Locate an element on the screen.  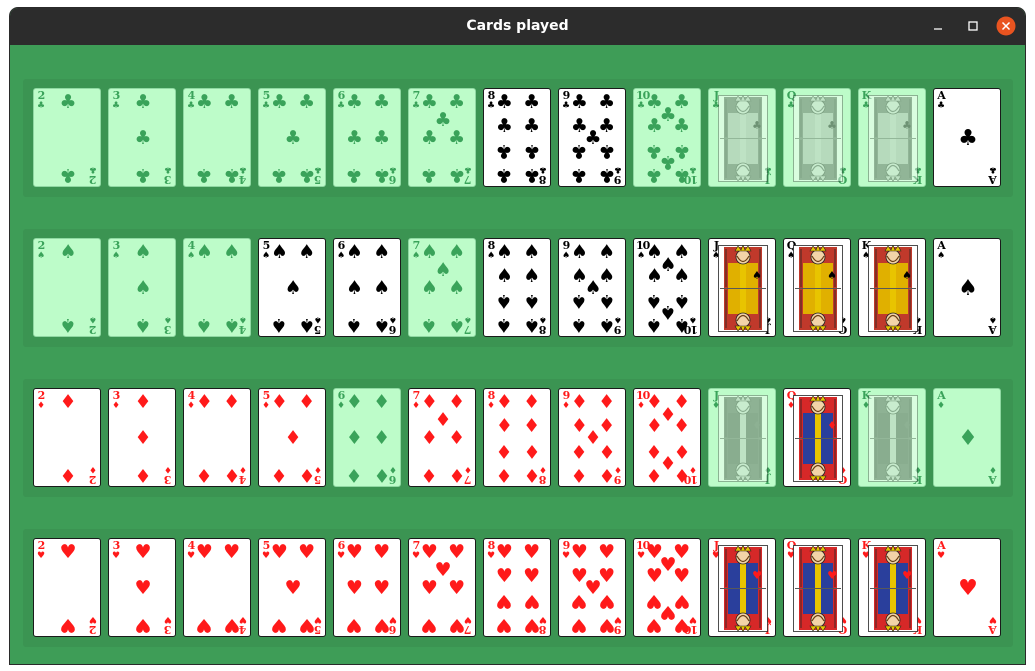
card-a-of-hearts: A ♥ A ♥ ♥ is located at coordinates (967, 587).